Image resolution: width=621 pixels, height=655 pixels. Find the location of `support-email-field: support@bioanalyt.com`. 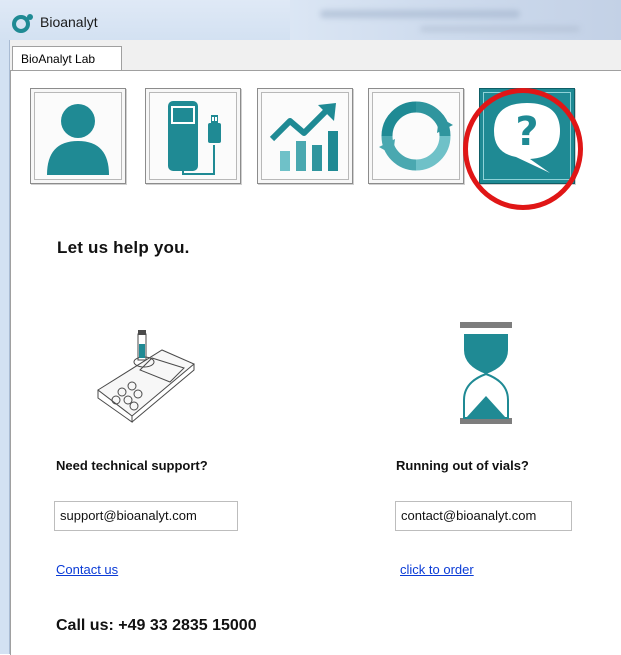

support-email-field: support@bioanalyt.com is located at coordinates (146, 516).